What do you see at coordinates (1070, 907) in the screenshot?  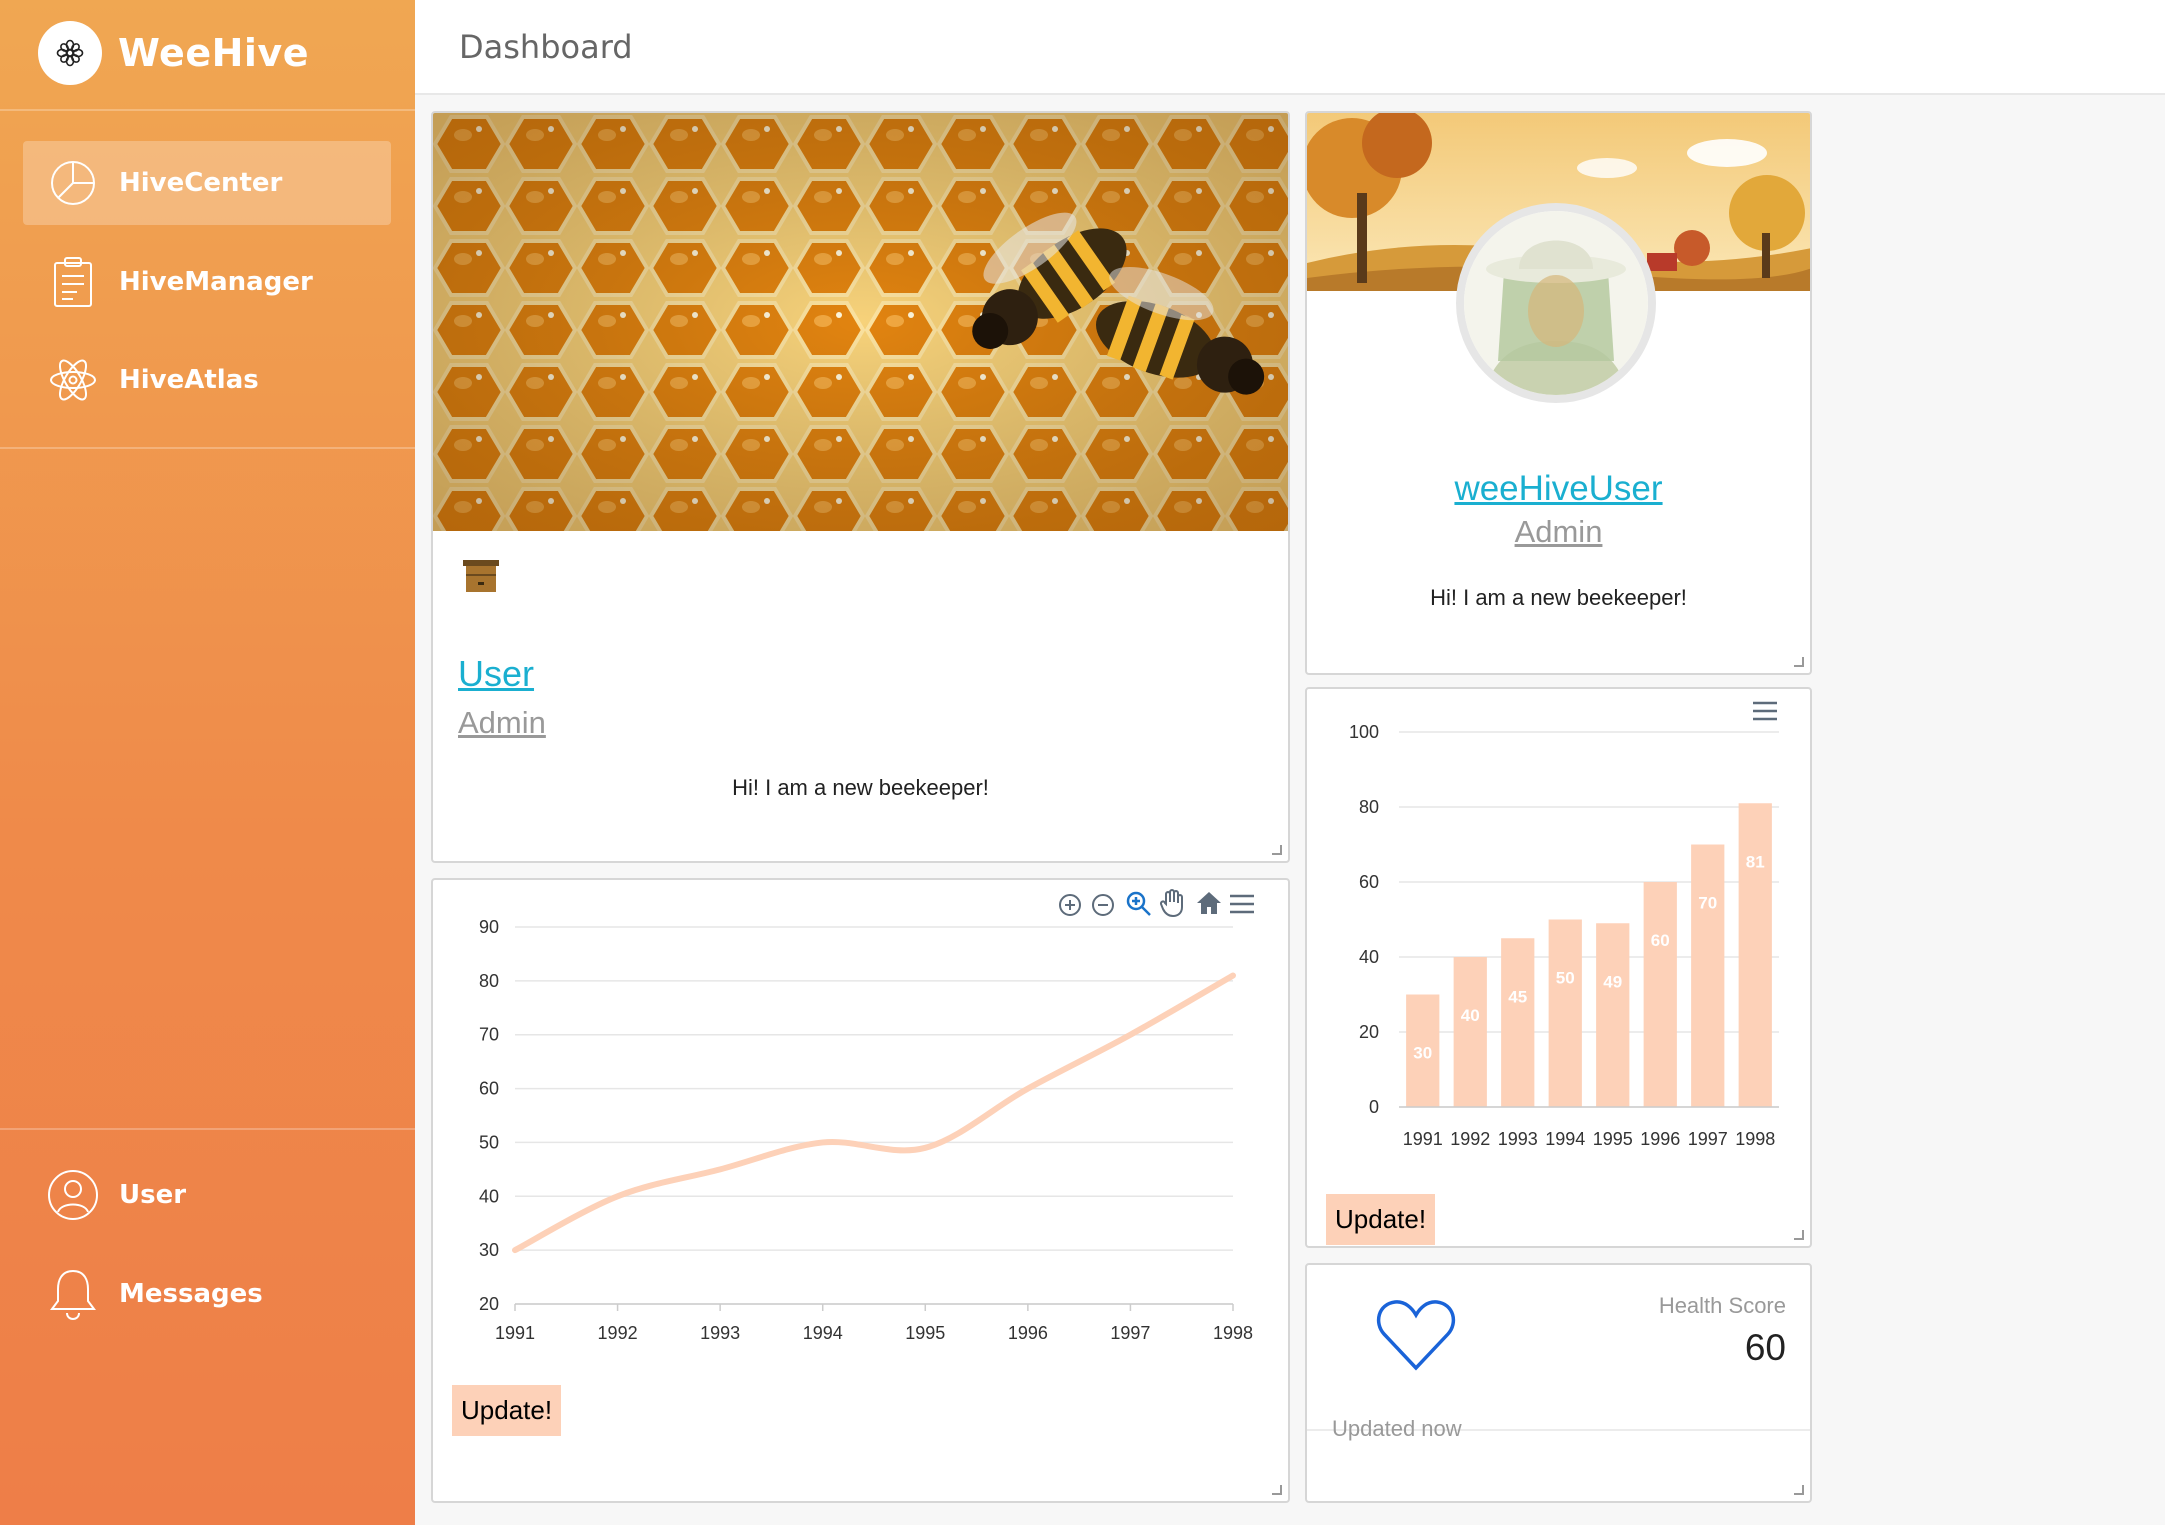 I see `zoom-in-icon` at bounding box center [1070, 907].